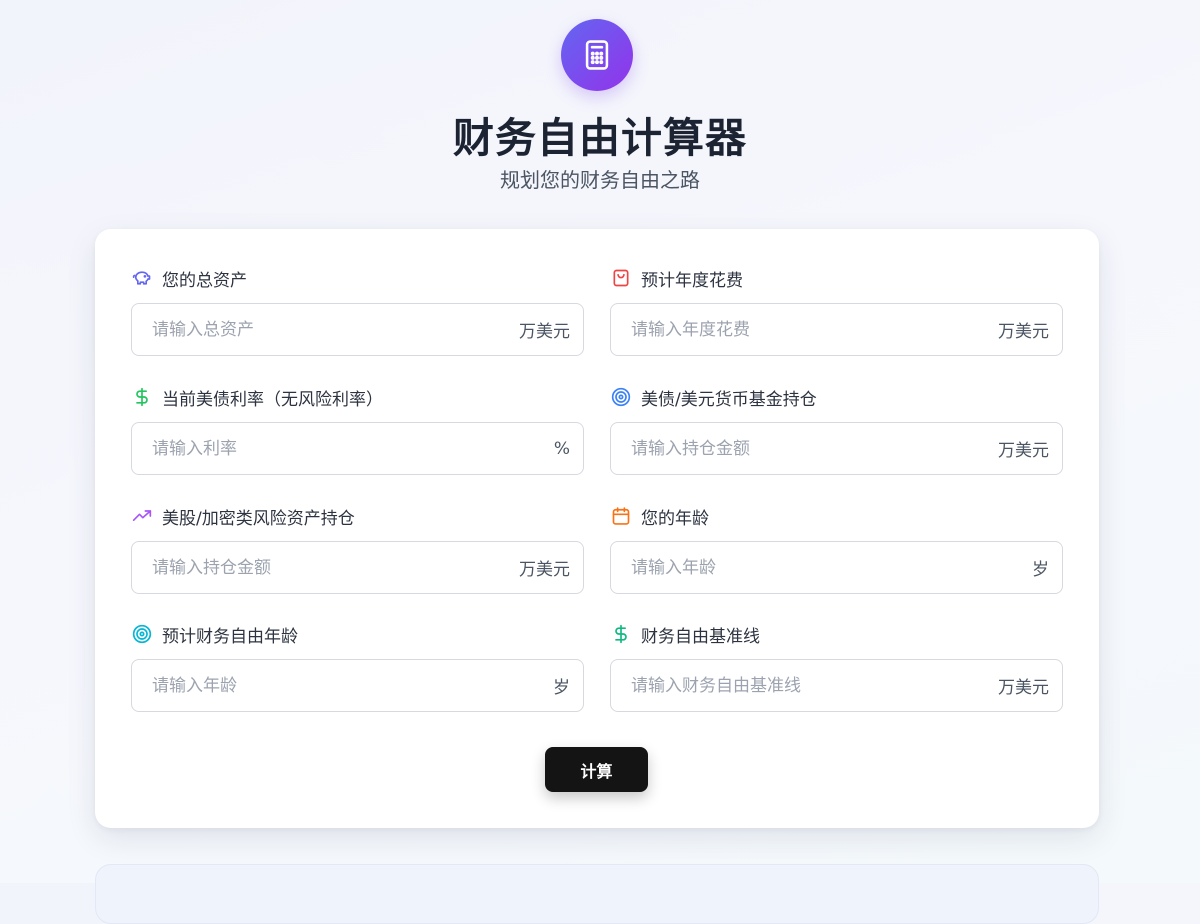 This screenshot has height=924, width=1200. Describe the element at coordinates (600, 180) in the screenshot. I see `page-subtitle: 规划您的财务自由之路` at that location.